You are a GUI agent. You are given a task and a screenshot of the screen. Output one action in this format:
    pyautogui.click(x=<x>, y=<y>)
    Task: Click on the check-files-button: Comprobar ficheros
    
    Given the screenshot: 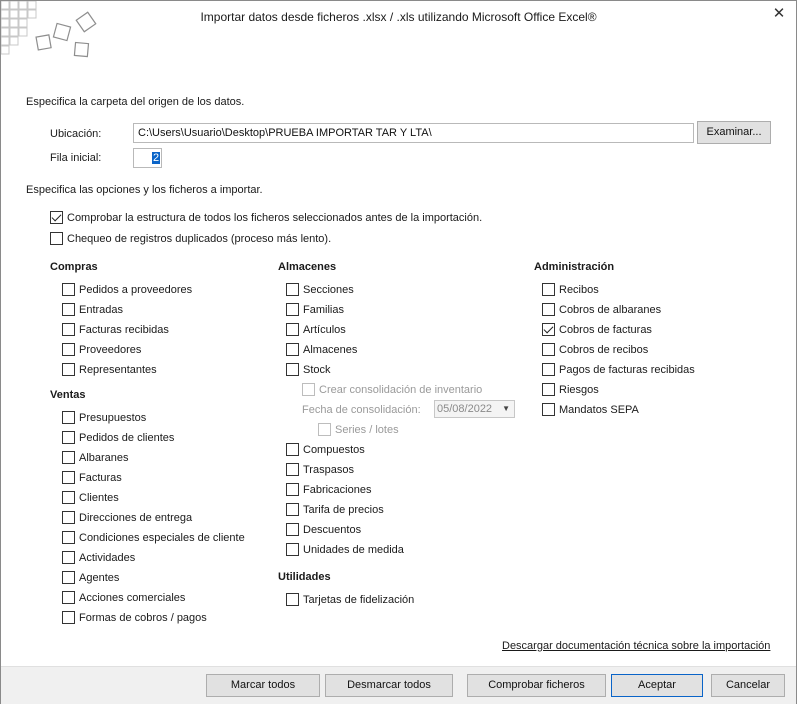 What is the action you would take?
    pyautogui.click(x=536, y=685)
    